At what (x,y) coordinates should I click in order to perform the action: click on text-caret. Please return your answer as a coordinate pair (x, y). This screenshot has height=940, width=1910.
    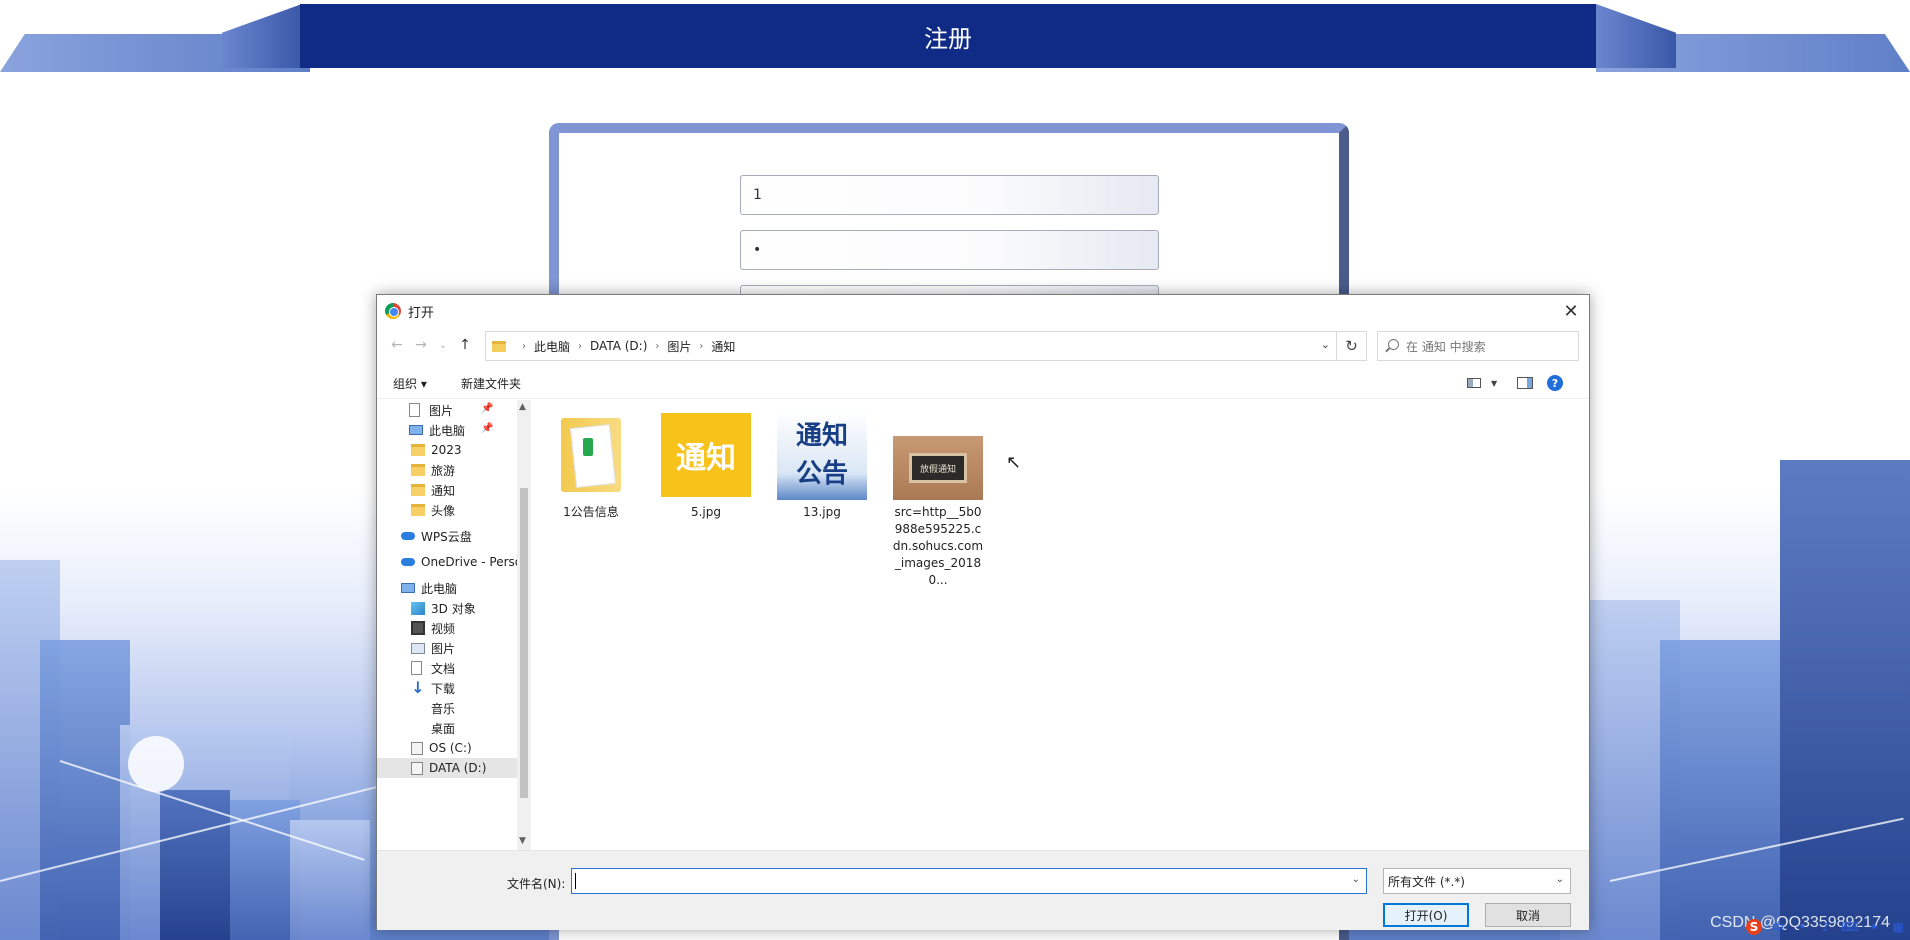
    Looking at the image, I should click on (575, 881).